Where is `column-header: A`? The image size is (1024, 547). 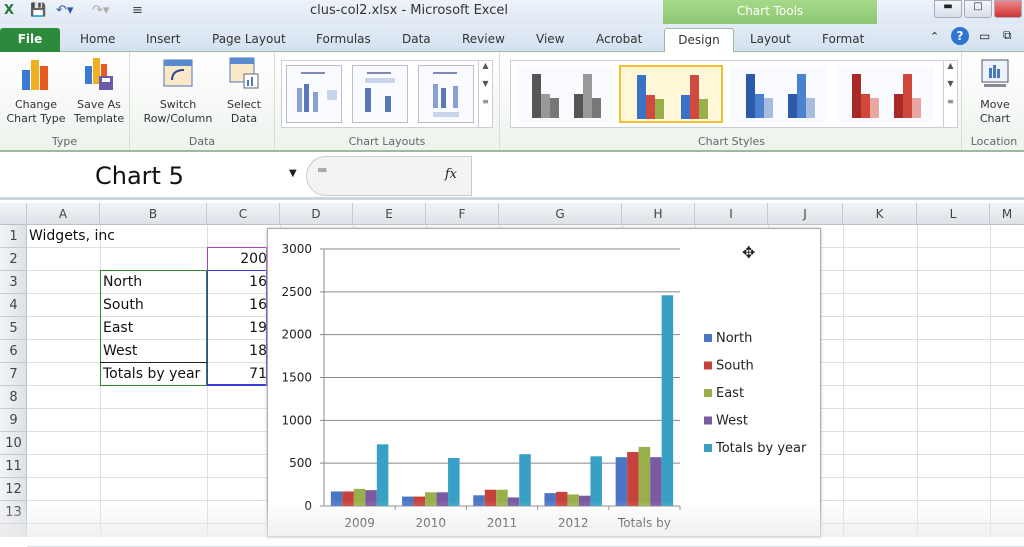
column-header: A is located at coordinates (63, 214).